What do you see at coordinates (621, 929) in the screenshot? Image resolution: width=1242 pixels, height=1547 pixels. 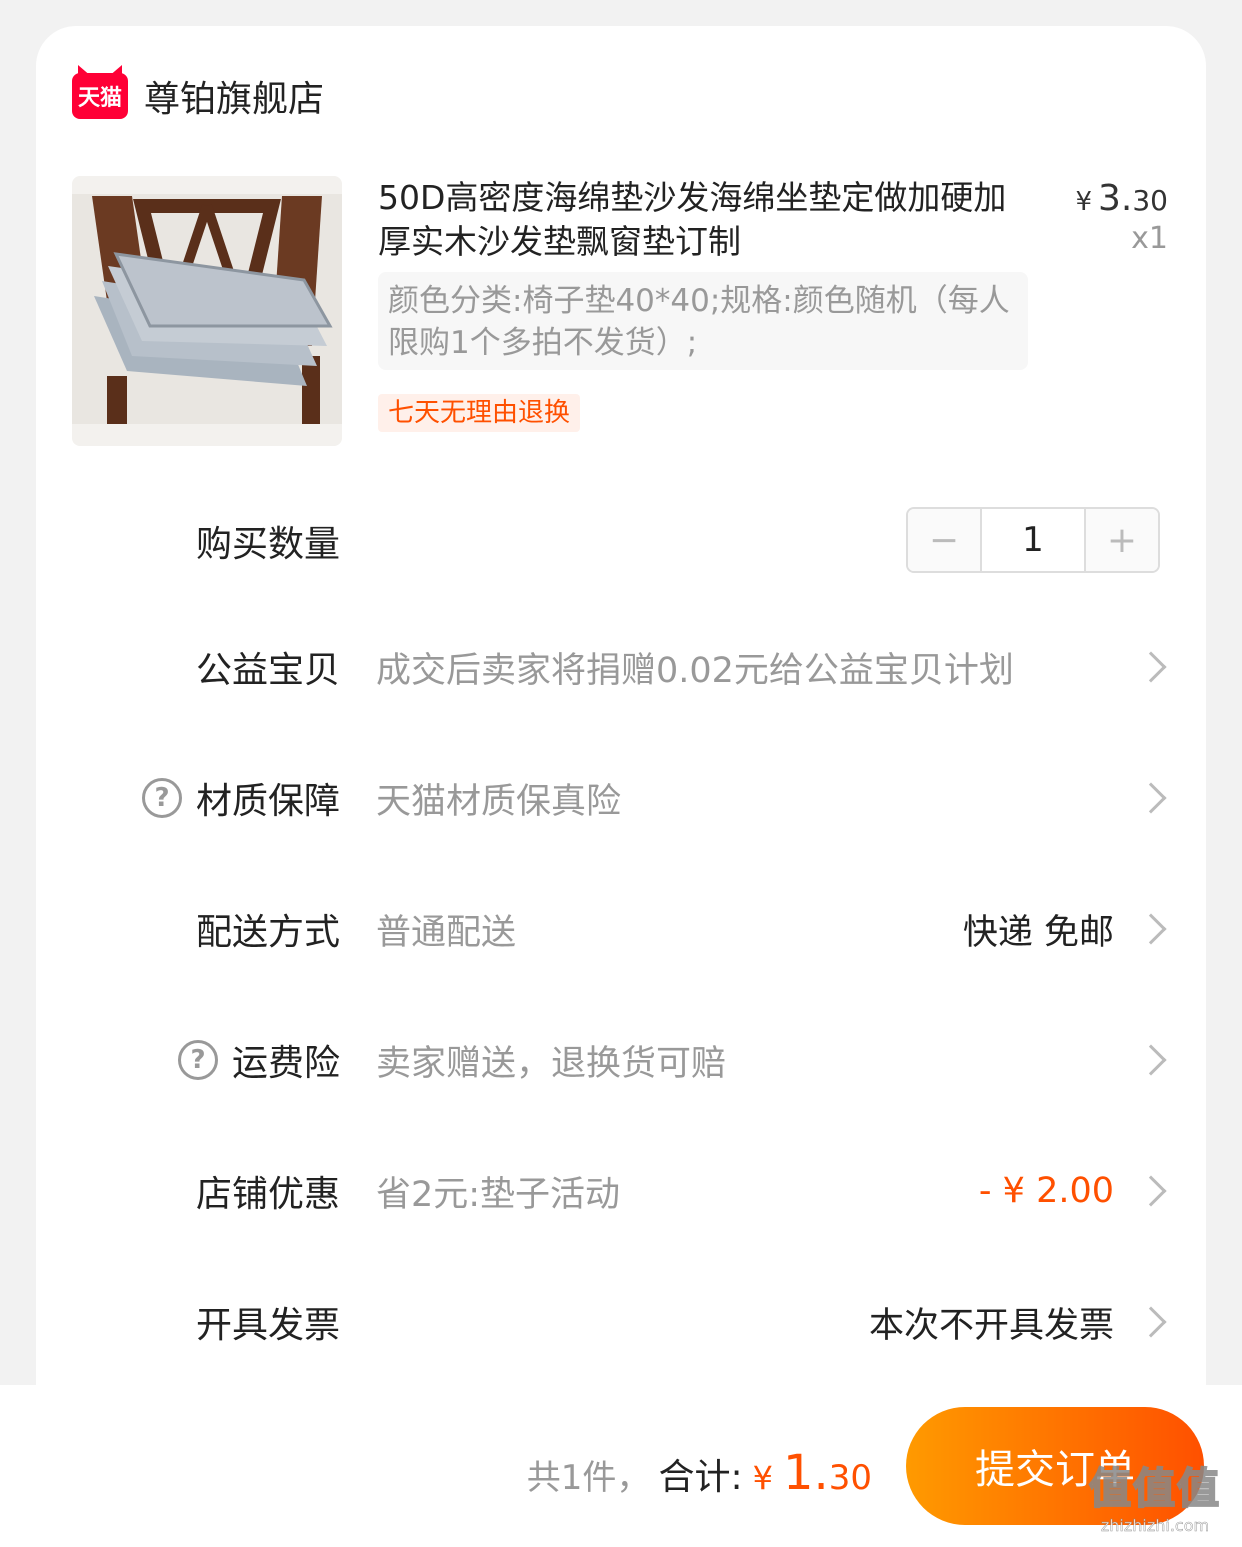 I see `delivery-row: 配送方式 普通配送 快递 免邮` at bounding box center [621, 929].